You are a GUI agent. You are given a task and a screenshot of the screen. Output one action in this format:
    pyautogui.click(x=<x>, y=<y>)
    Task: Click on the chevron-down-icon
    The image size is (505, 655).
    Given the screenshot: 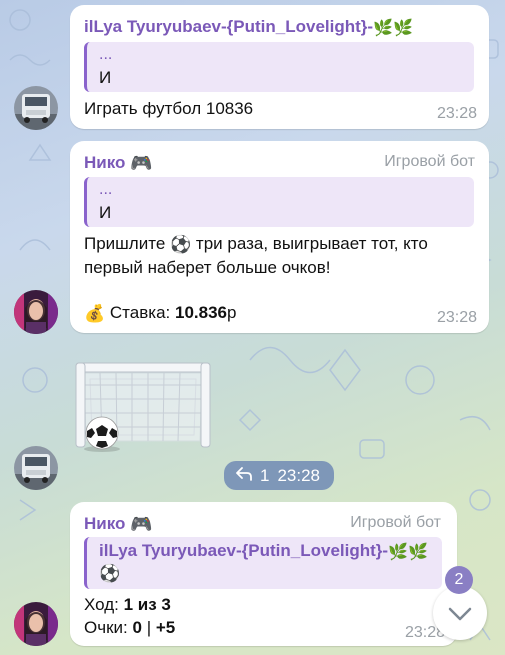 What is the action you would take?
    pyautogui.click(x=460, y=614)
    